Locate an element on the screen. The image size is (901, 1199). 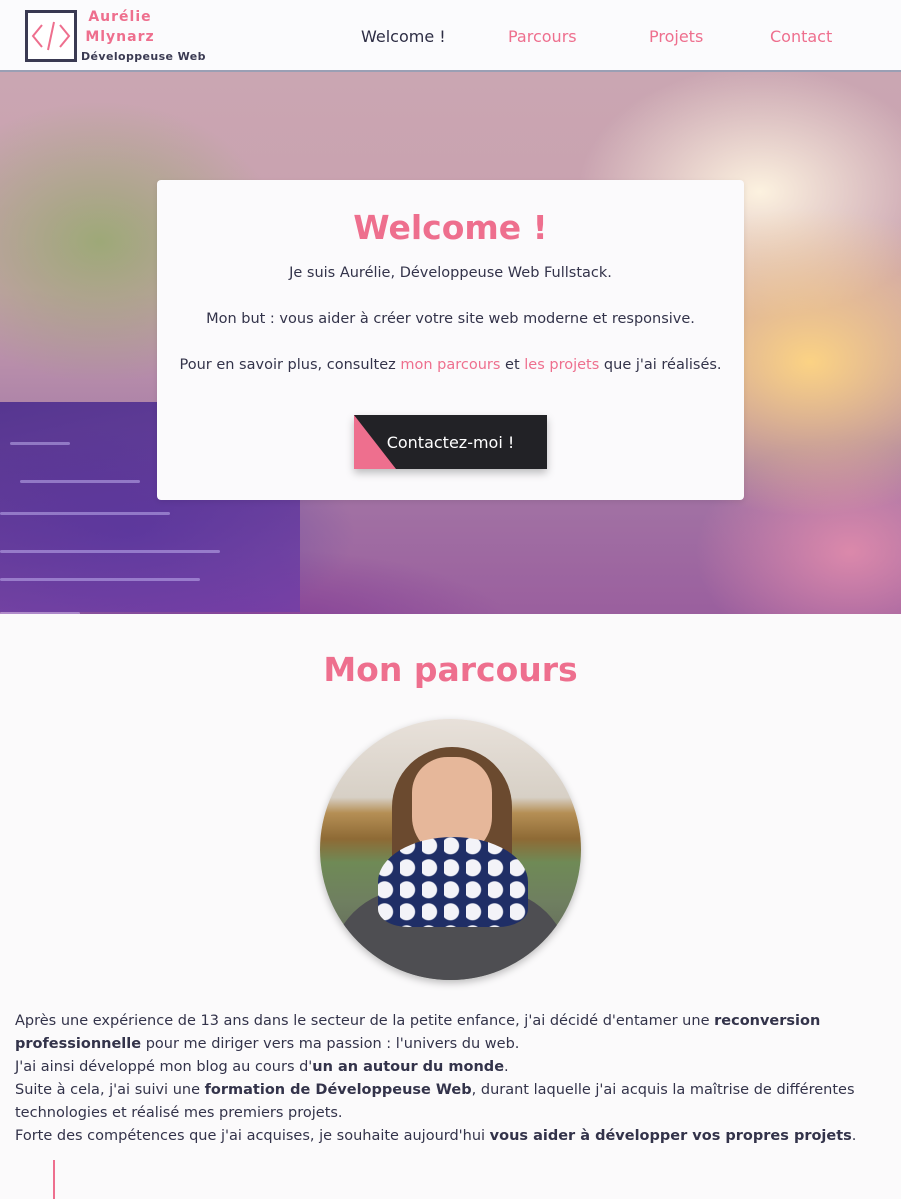
welcome-title: Welcome ! is located at coordinates (450, 227).